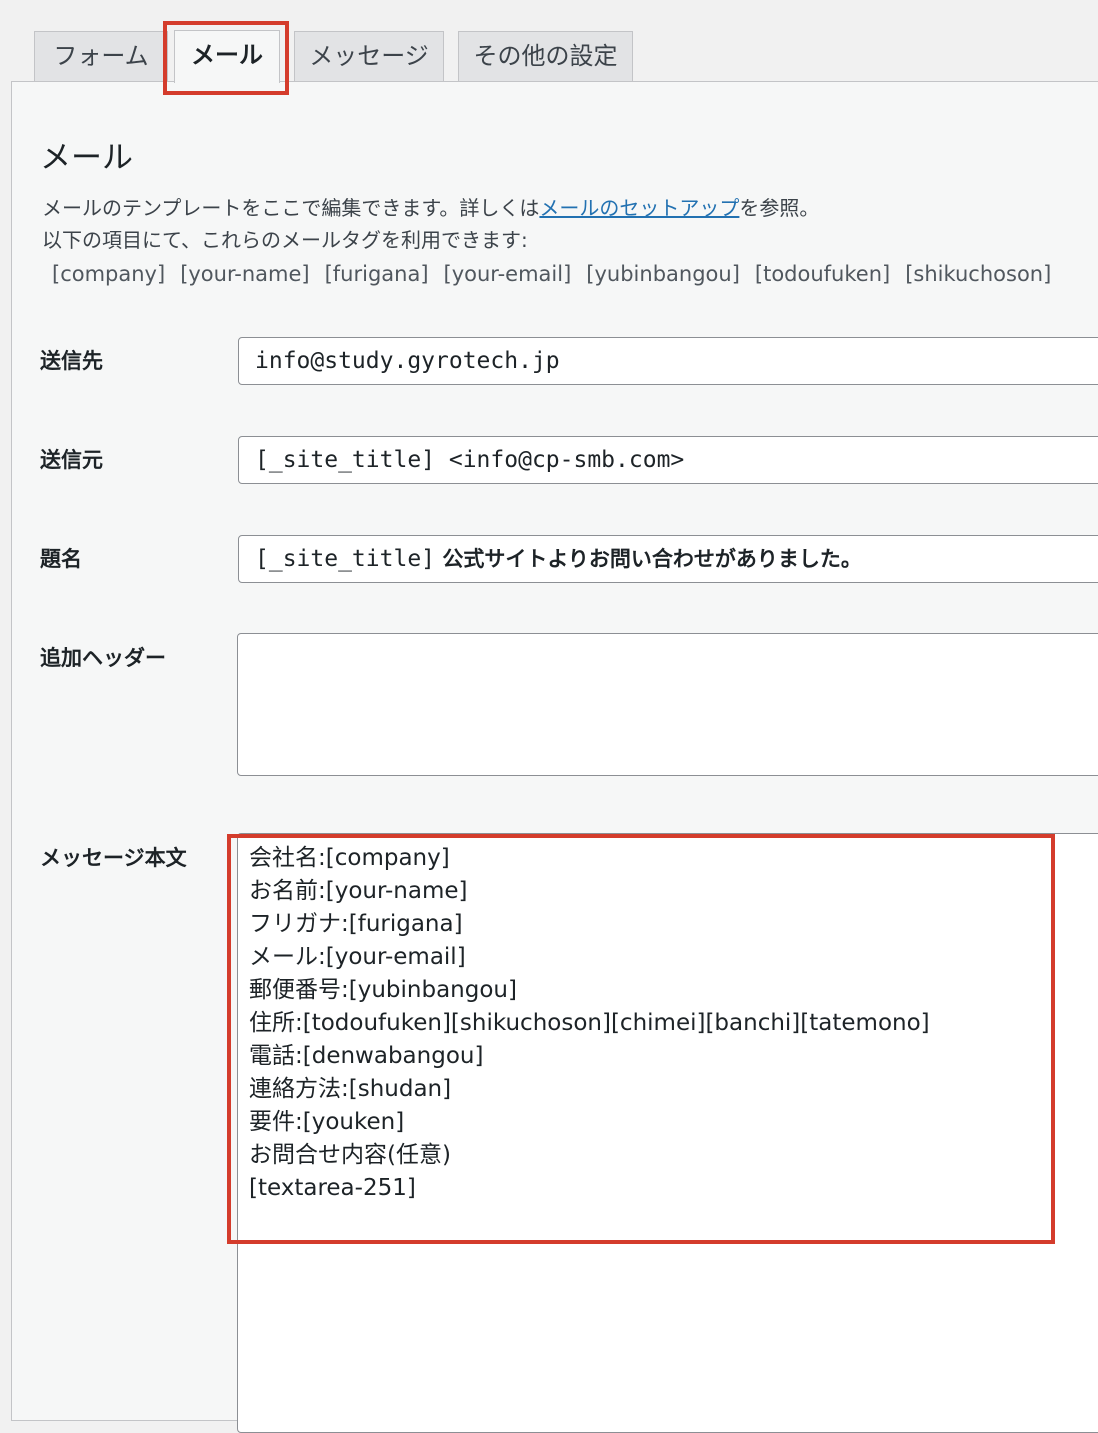  Describe the element at coordinates (113, 858) in the screenshot. I see `message-body-label: メッセージ本文` at that location.